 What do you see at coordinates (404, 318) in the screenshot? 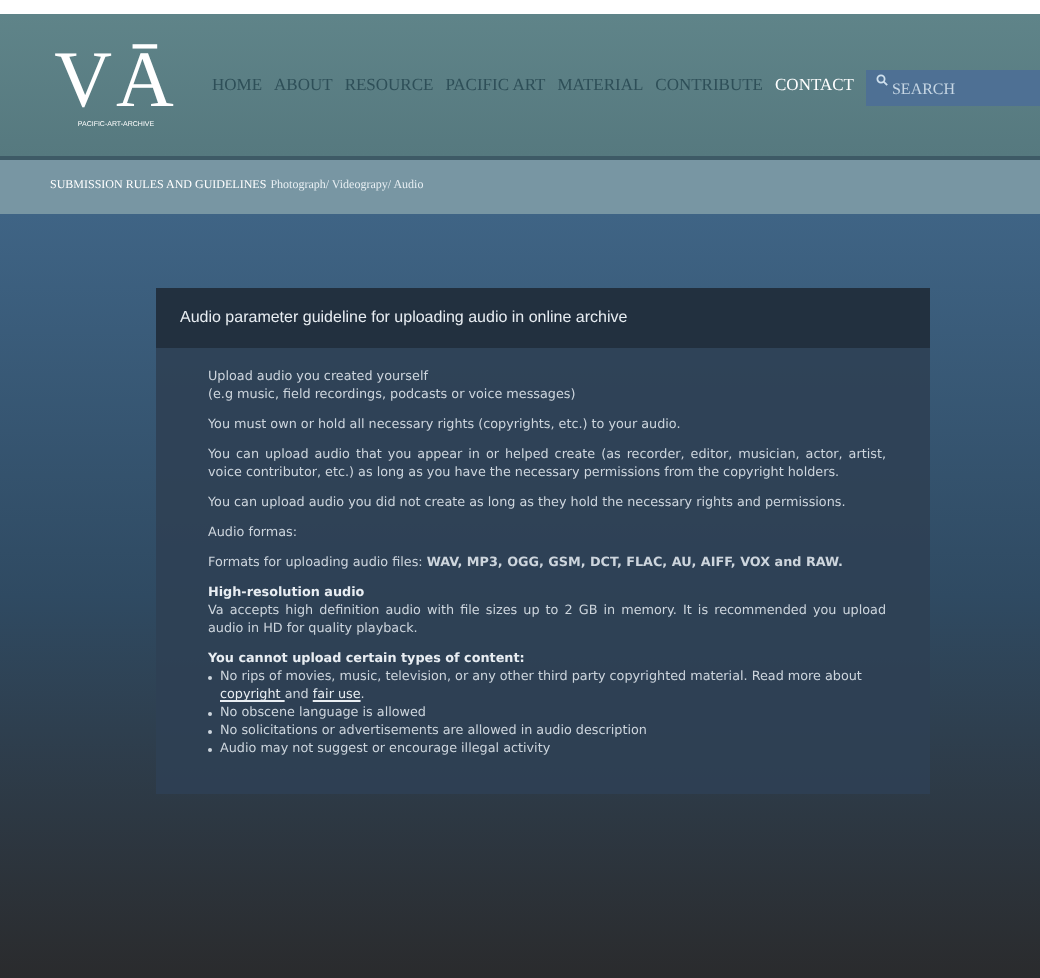
I see `panel-title: Audio parameter guideline for uploading audio in online archive` at bounding box center [404, 318].